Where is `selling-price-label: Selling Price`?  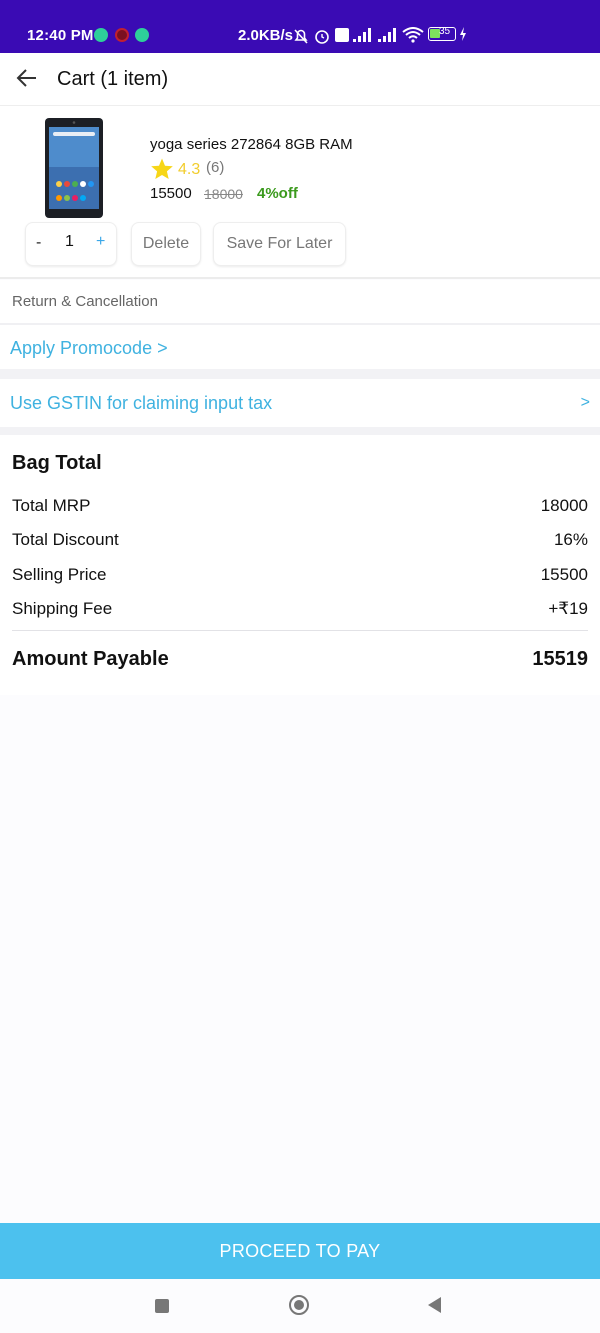
selling-price-label: Selling Price is located at coordinates (59, 574).